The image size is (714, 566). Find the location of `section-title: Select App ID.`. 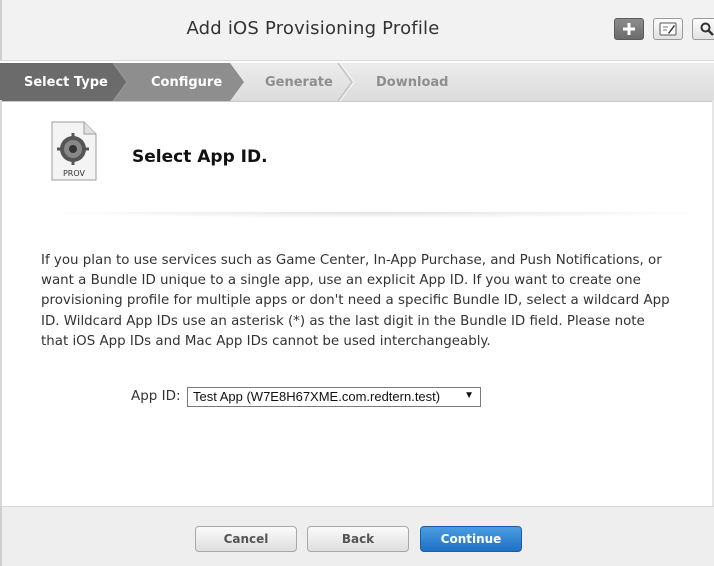

section-title: Select App ID. is located at coordinates (200, 157).